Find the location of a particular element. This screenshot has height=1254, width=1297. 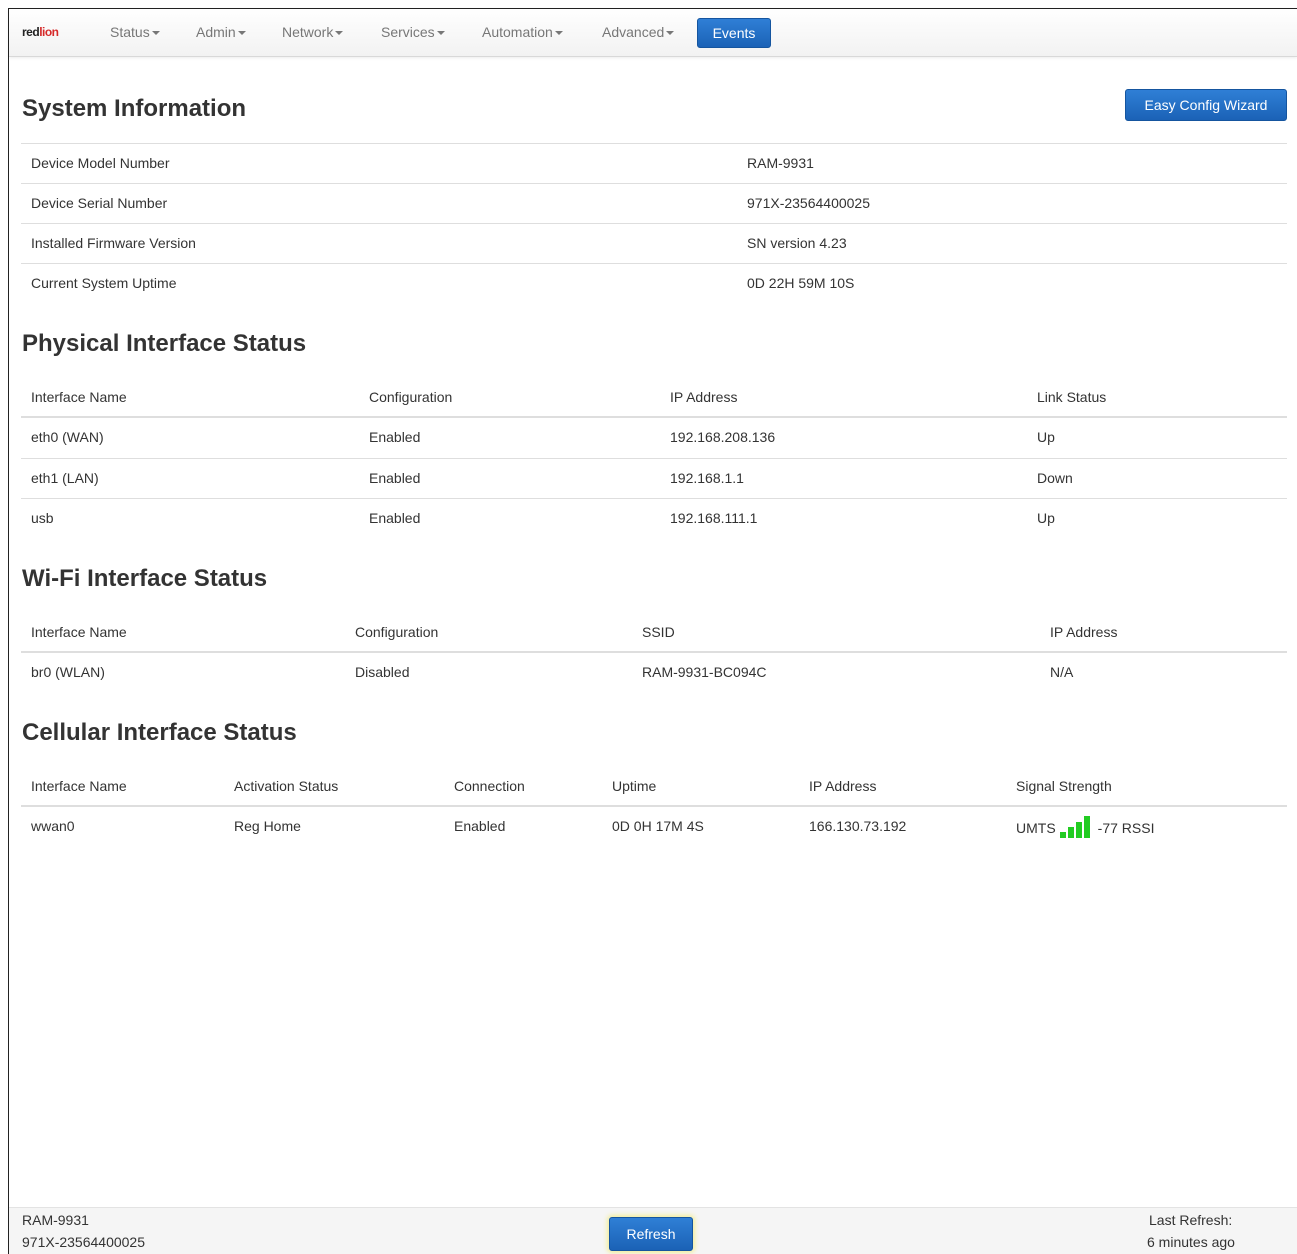

logo-text-lion: lion is located at coordinates (49, 32).